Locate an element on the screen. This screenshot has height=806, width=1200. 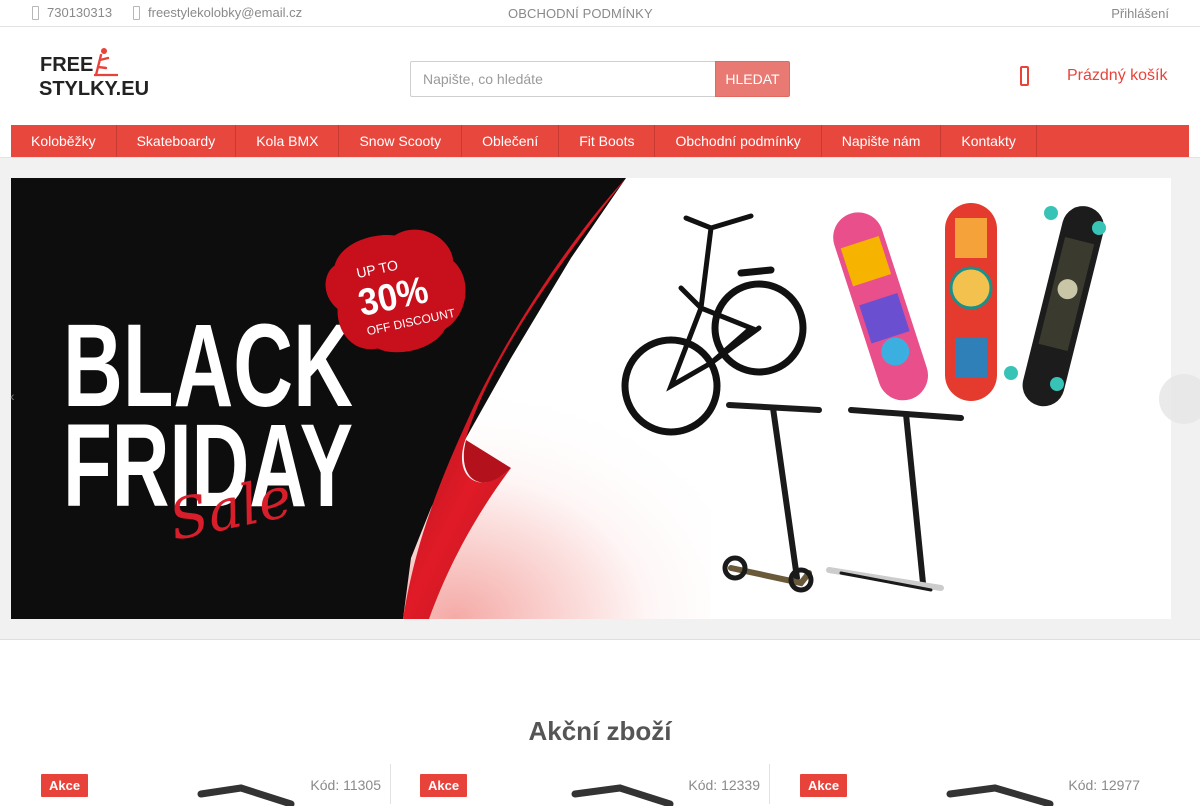
nav-item-obleceni: Oblečení is located at coordinates (511, 141).